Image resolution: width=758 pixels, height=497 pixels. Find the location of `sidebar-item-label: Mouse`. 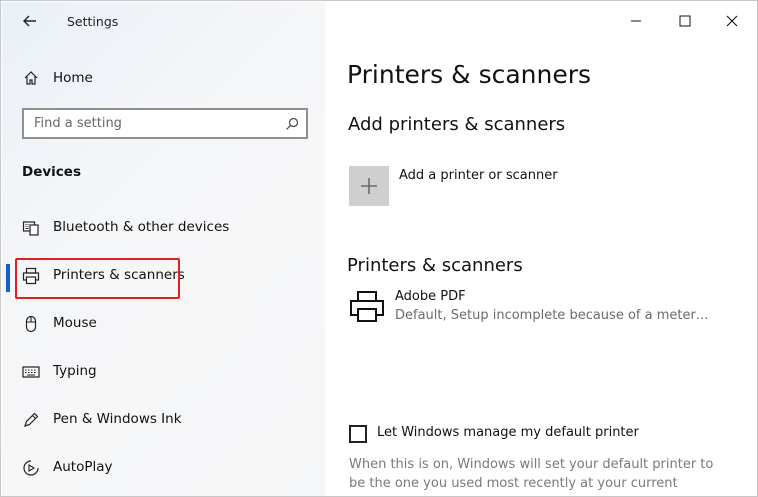

sidebar-item-label: Mouse is located at coordinates (75, 323).